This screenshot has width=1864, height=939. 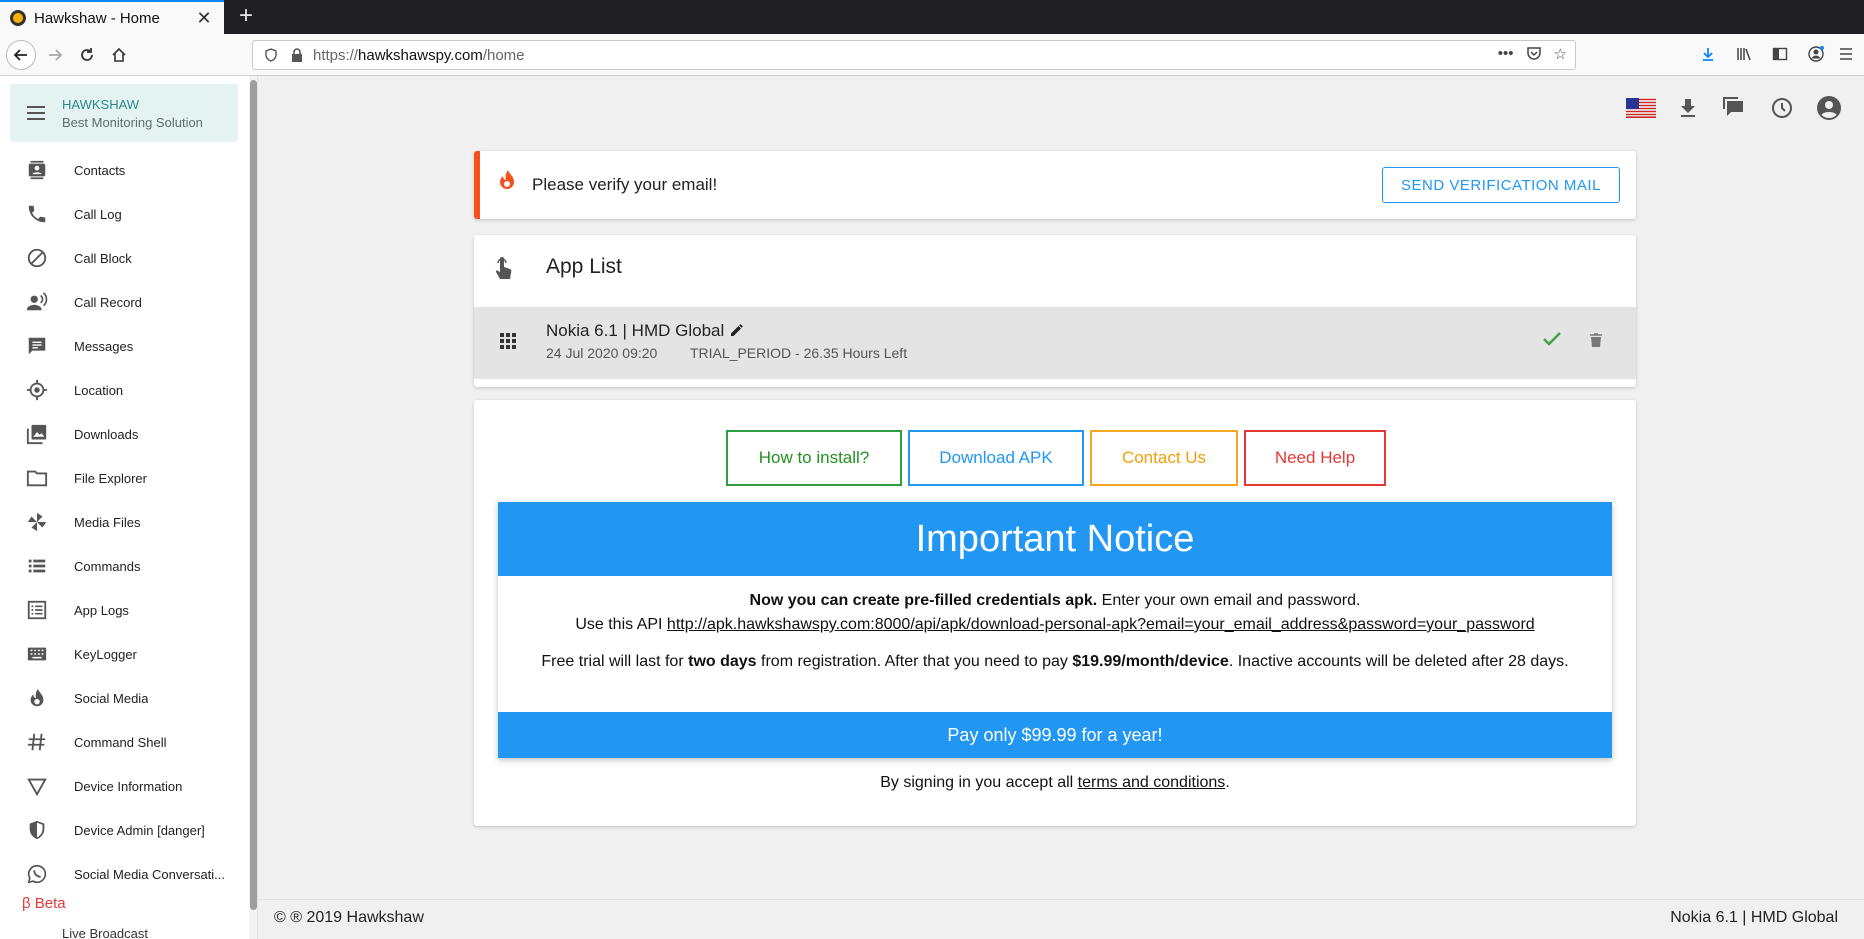 What do you see at coordinates (1596, 342) in the screenshot?
I see `delete-icon` at bounding box center [1596, 342].